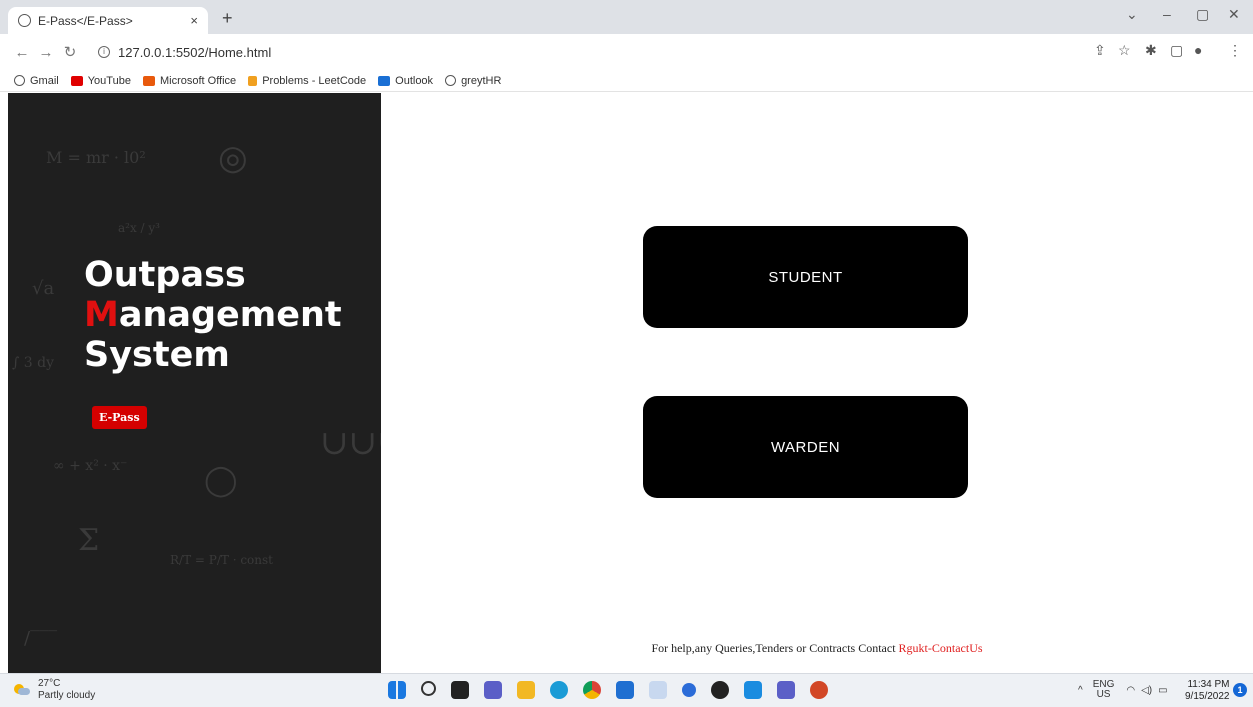 This screenshot has width=1253, height=707. Describe the element at coordinates (592, 690) in the screenshot. I see `chrome-icon` at that location.